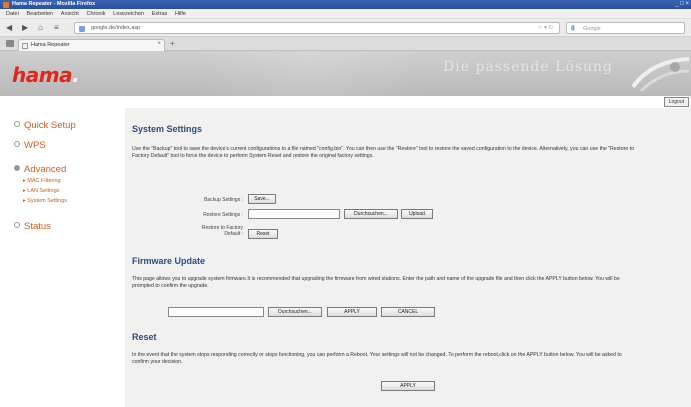  I want to click on radio-bullet-filled-icon, so click(17, 168).